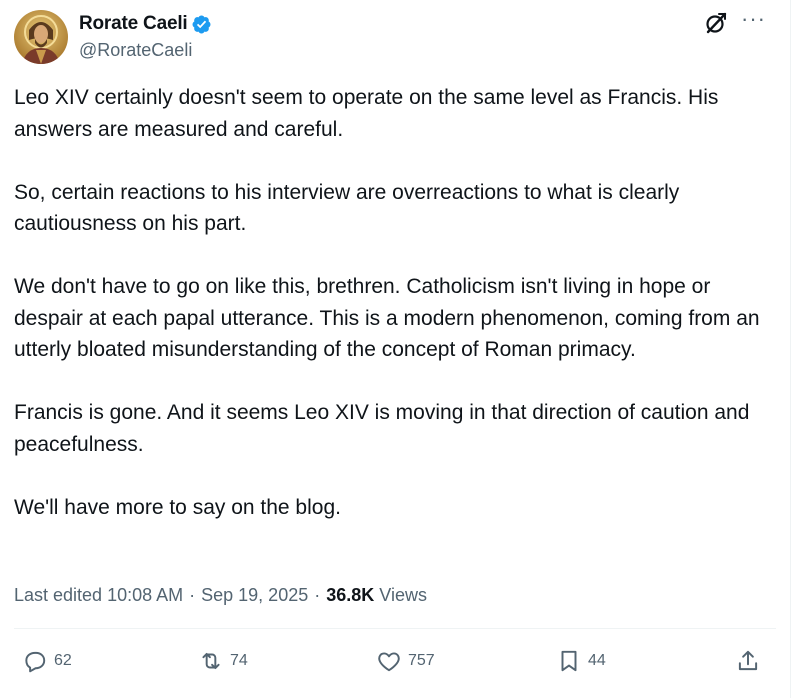  What do you see at coordinates (597, 660) in the screenshot?
I see `bookmark-count: 44` at bounding box center [597, 660].